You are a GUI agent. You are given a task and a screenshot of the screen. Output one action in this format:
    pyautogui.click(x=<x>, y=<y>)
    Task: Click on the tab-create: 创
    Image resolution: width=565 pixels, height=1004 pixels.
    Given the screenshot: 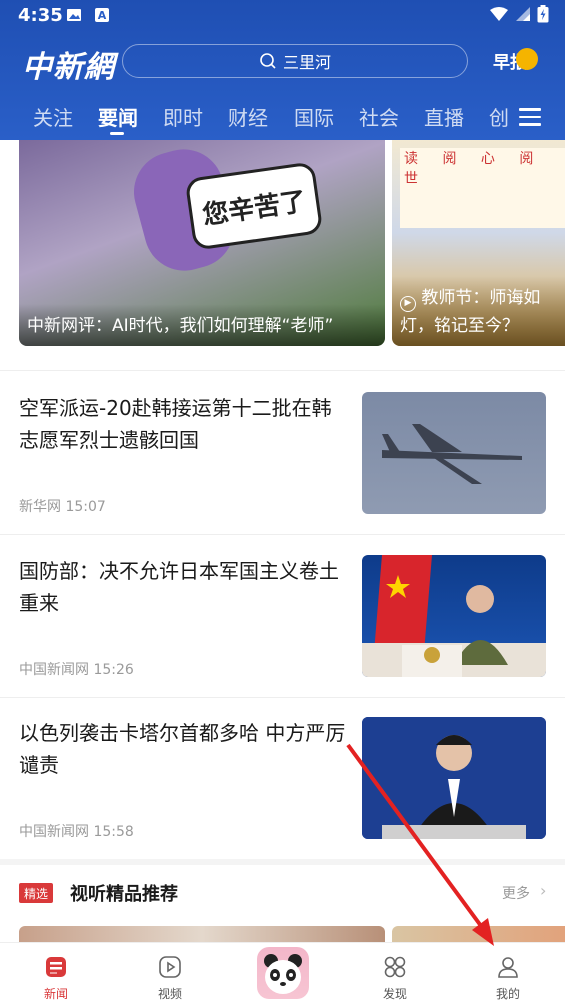 What is the action you would take?
    pyautogui.click(x=499, y=116)
    